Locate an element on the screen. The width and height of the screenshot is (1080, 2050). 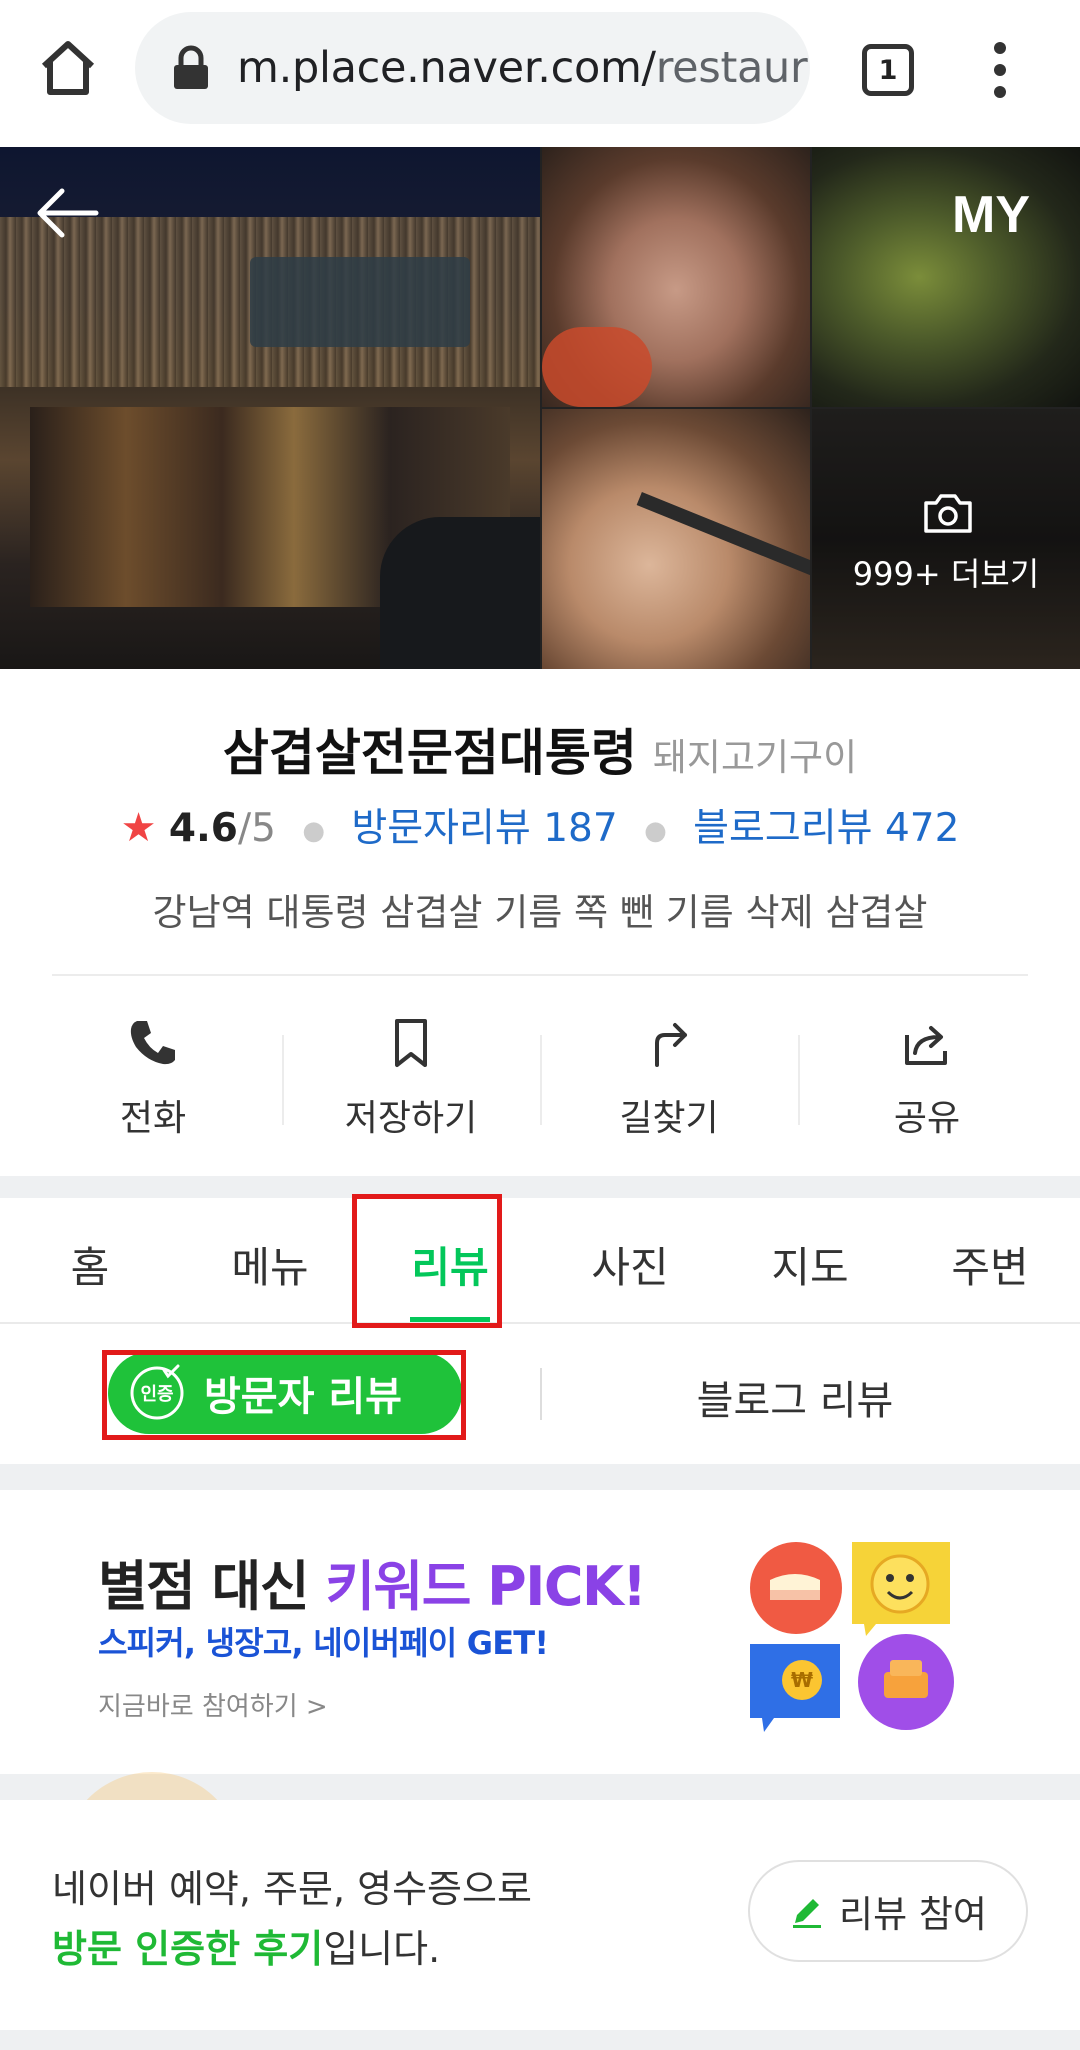
save-button: 저장하기 is located at coordinates (411, 1074).